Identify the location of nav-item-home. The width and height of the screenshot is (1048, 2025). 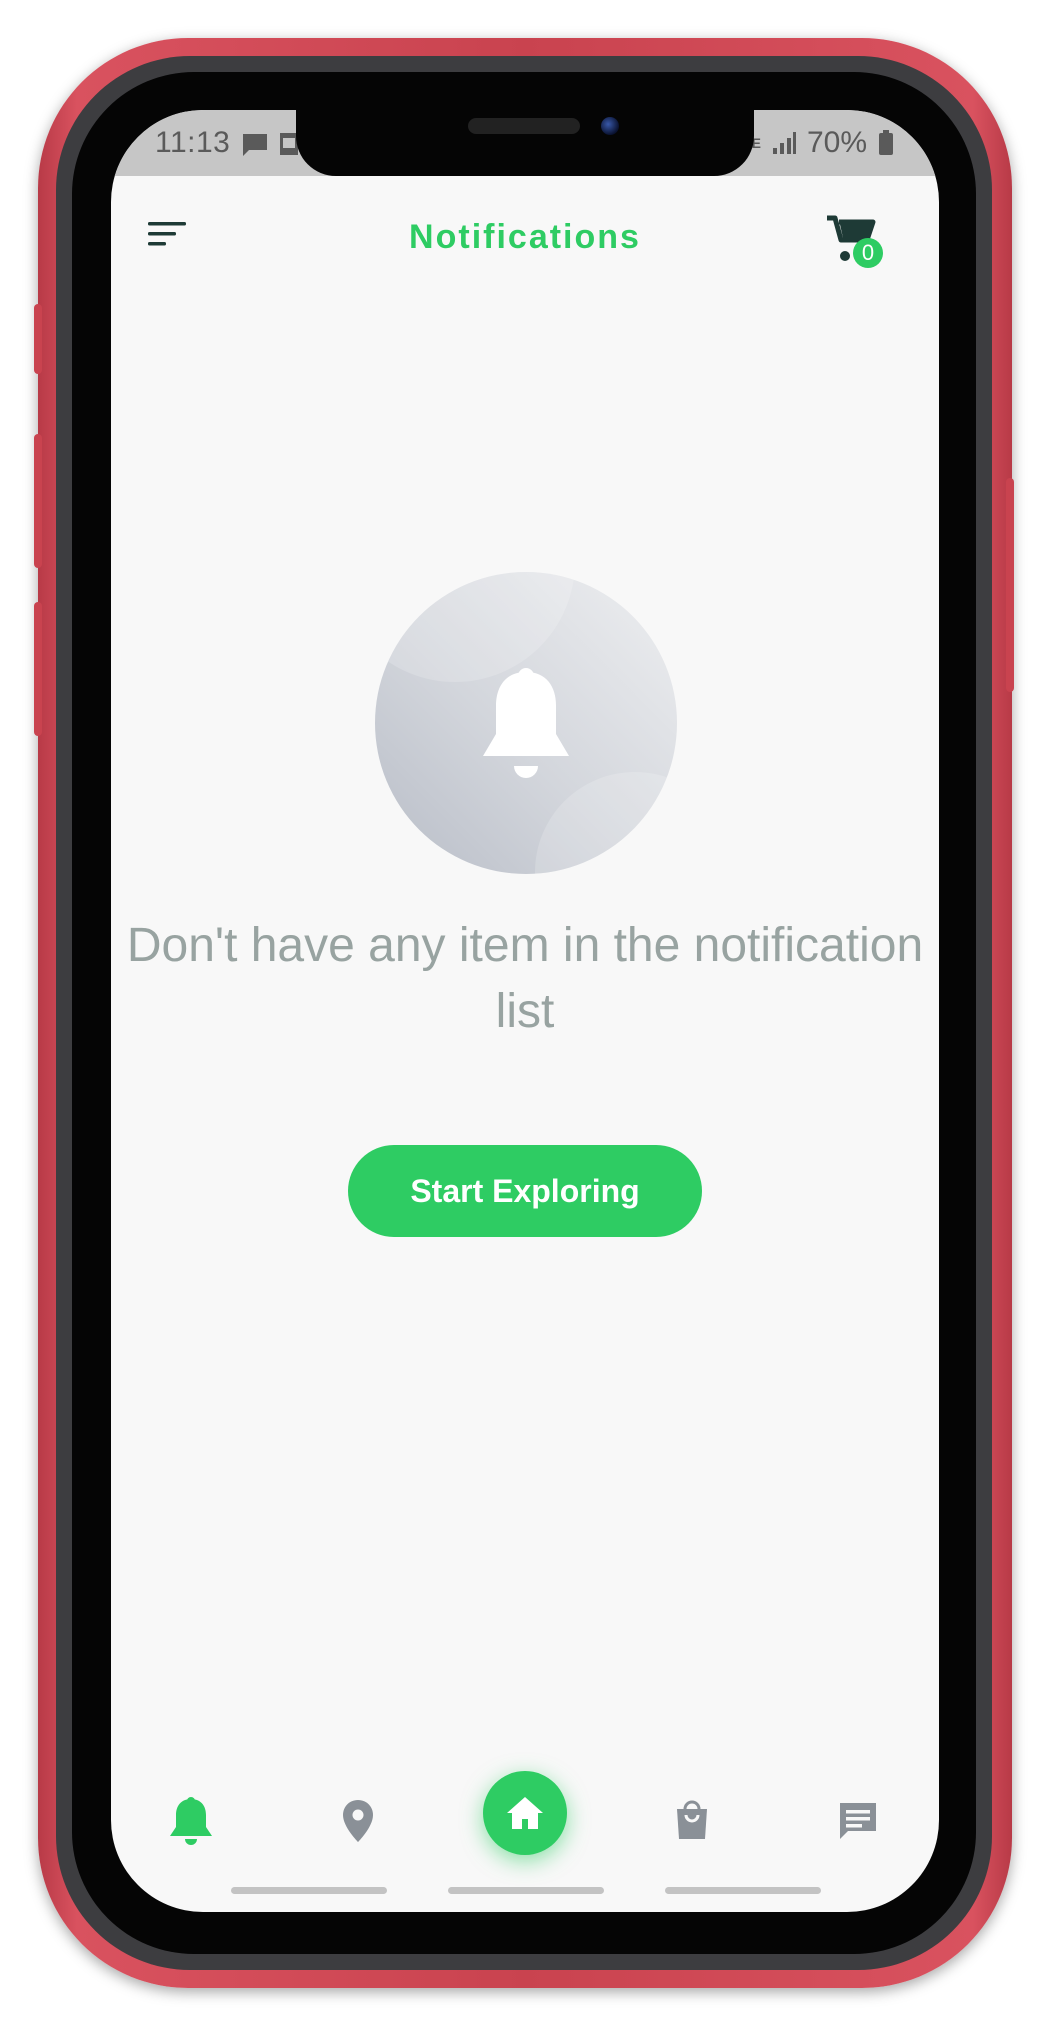
(525, 1813).